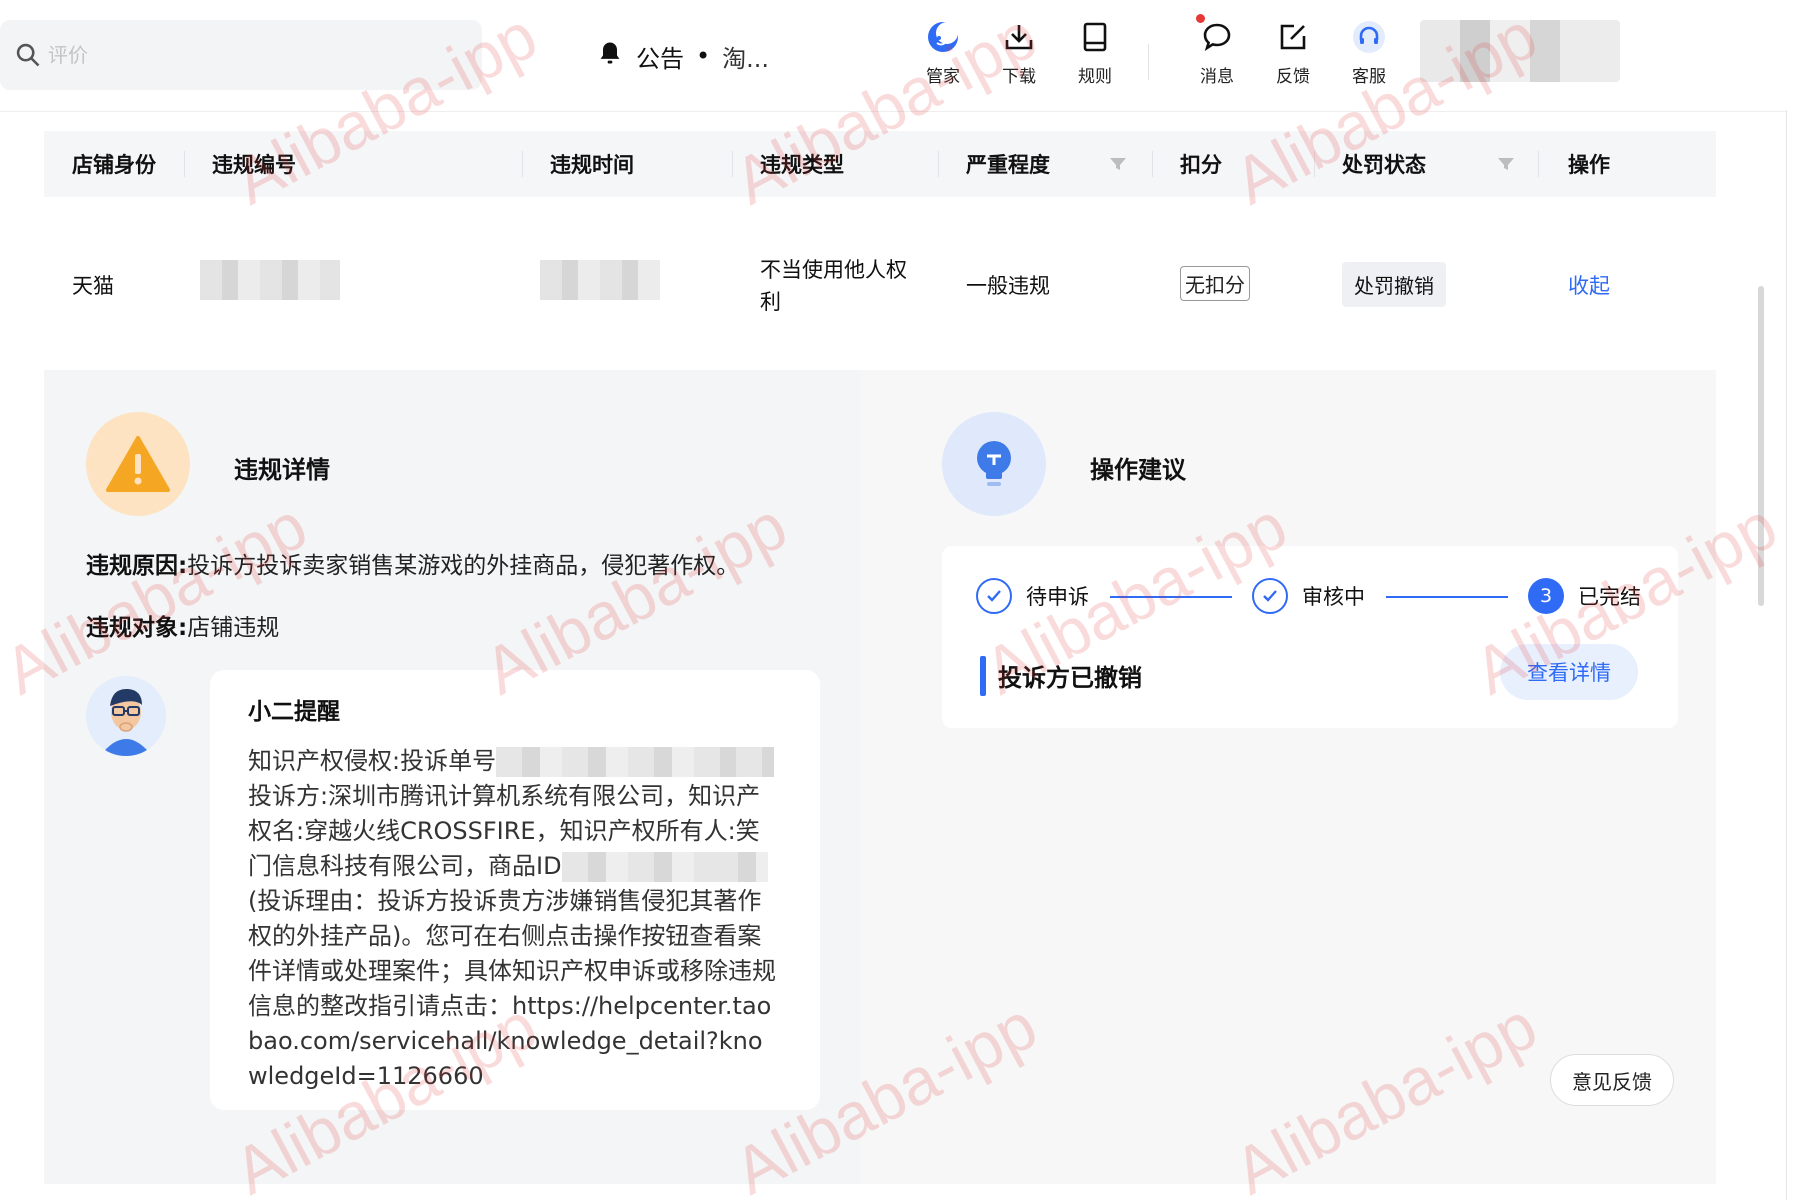 This screenshot has height=1200, width=1800. What do you see at coordinates (1148, 62) in the screenshot?
I see `toolbar-divider` at bounding box center [1148, 62].